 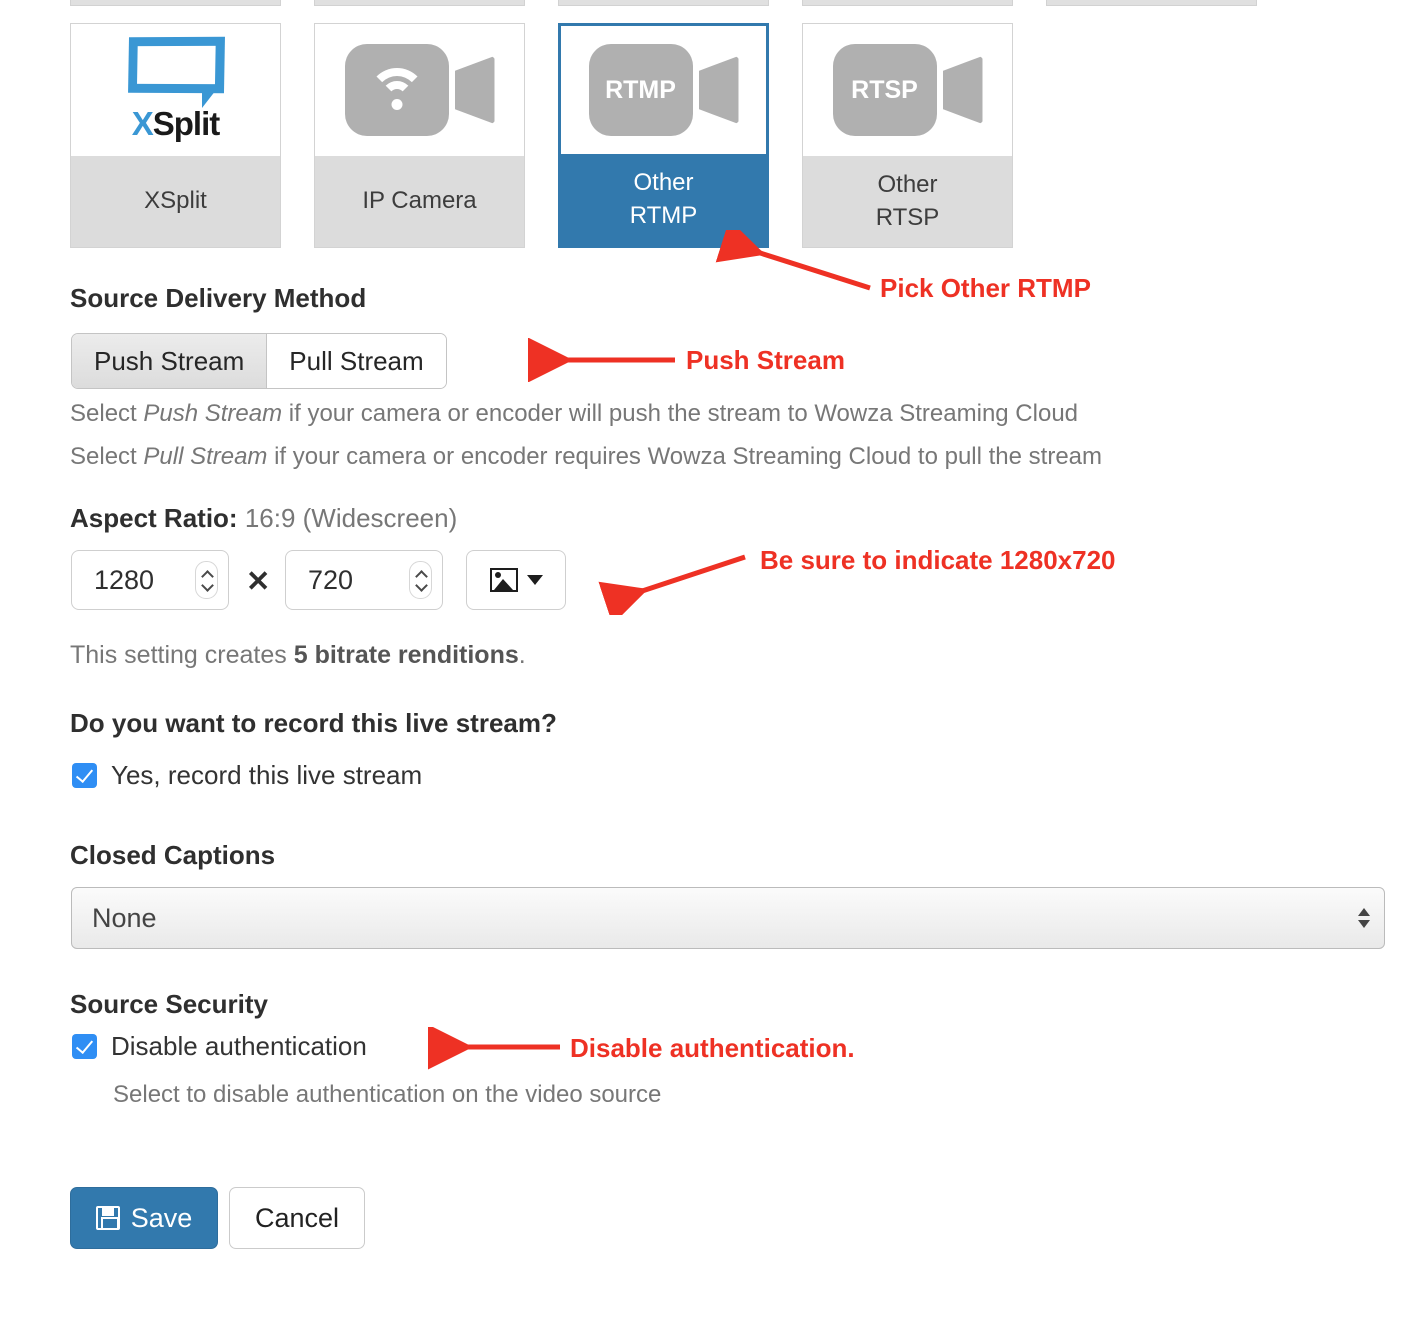 What do you see at coordinates (170, 361) in the screenshot?
I see `push-stream-button: Push Stream` at bounding box center [170, 361].